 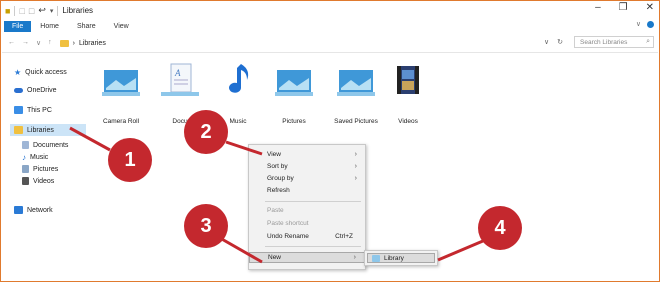 What do you see at coordinates (307, 190) in the screenshot?
I see `menu-item-refresh: Refresh` at bounding box center [307, 190].